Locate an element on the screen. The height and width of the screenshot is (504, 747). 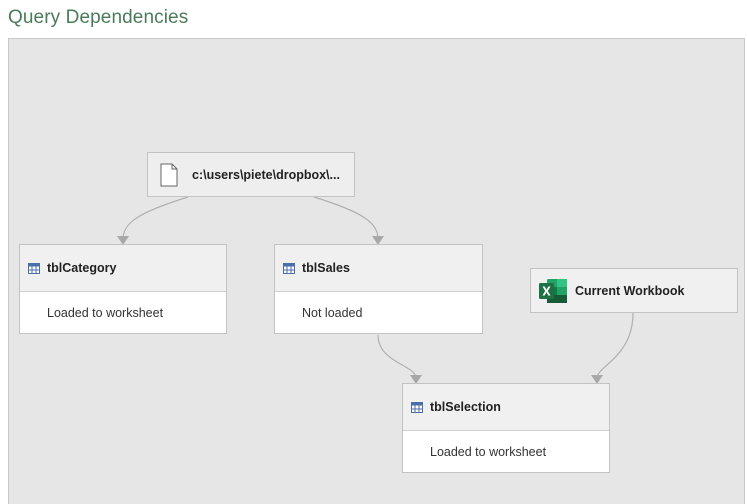
query-node-tblselection: tblSelection Loaded to worksheet is located at coordinates (506, 428).